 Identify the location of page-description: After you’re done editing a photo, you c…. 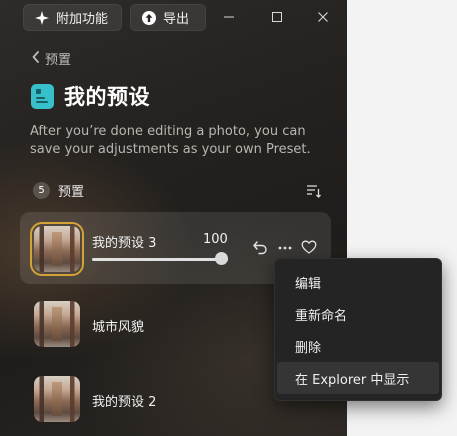
(170, 140).